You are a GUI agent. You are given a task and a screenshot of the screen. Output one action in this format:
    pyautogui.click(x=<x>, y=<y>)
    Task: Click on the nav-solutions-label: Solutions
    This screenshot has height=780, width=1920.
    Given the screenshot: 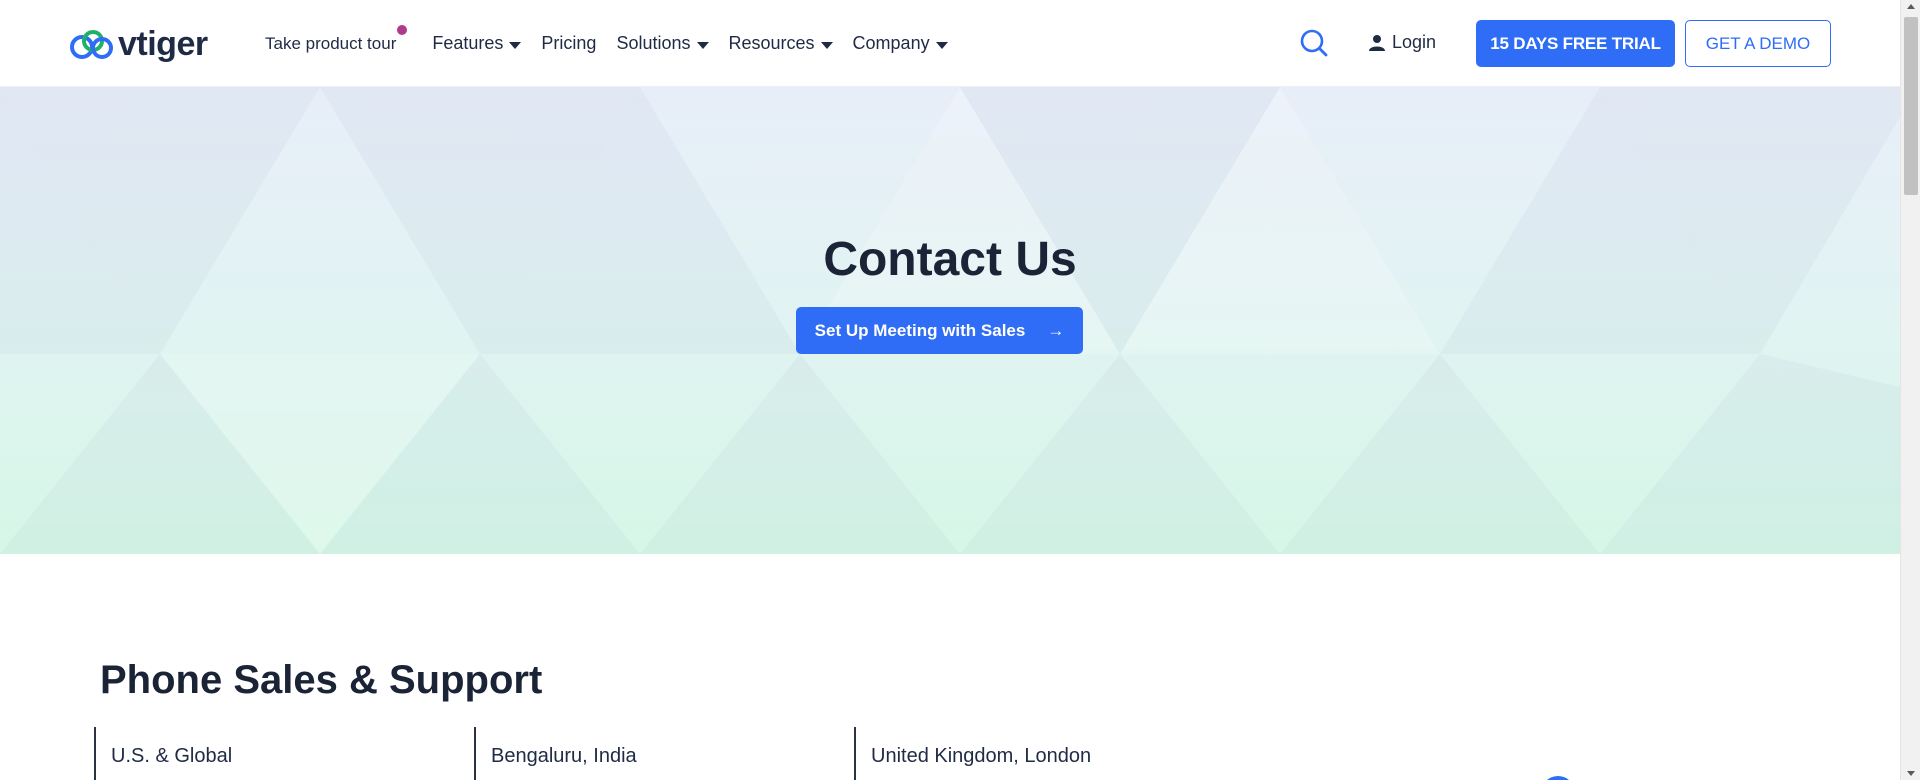 What is the action you would take?
    pyautogui.click(x=653, y=43)
    